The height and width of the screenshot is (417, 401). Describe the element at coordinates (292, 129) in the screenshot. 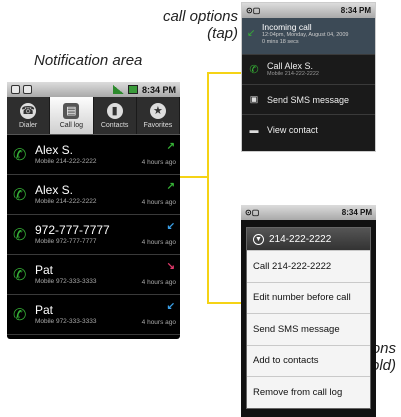

I see `view-contact-label: View contact` at that location.